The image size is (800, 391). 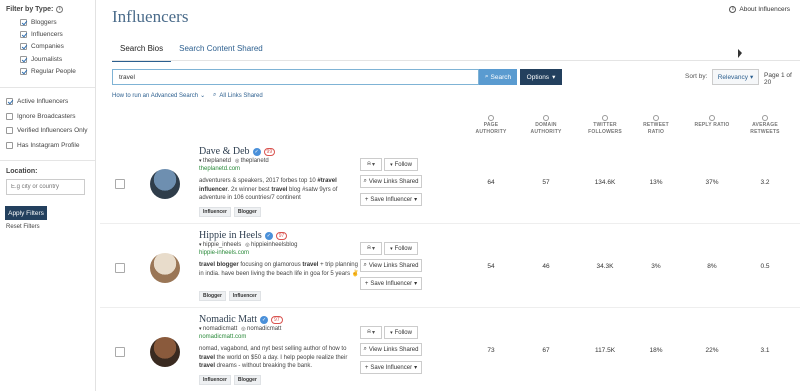 I want to click on filter-type-regular-people: Regular People, so click(x=48, y=71).